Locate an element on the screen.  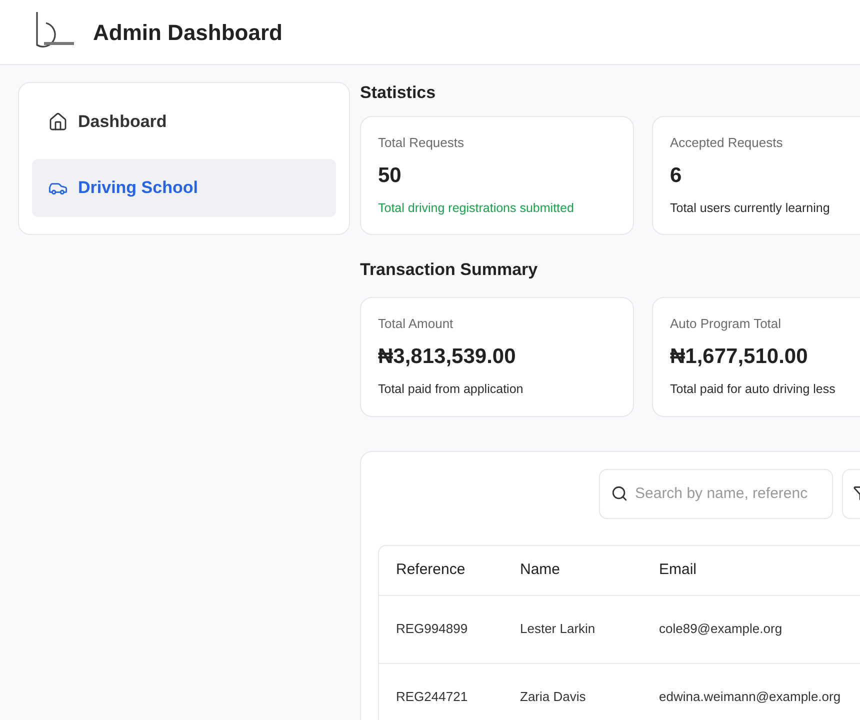
stat-value: 50 is located at coordinates (390, 176).